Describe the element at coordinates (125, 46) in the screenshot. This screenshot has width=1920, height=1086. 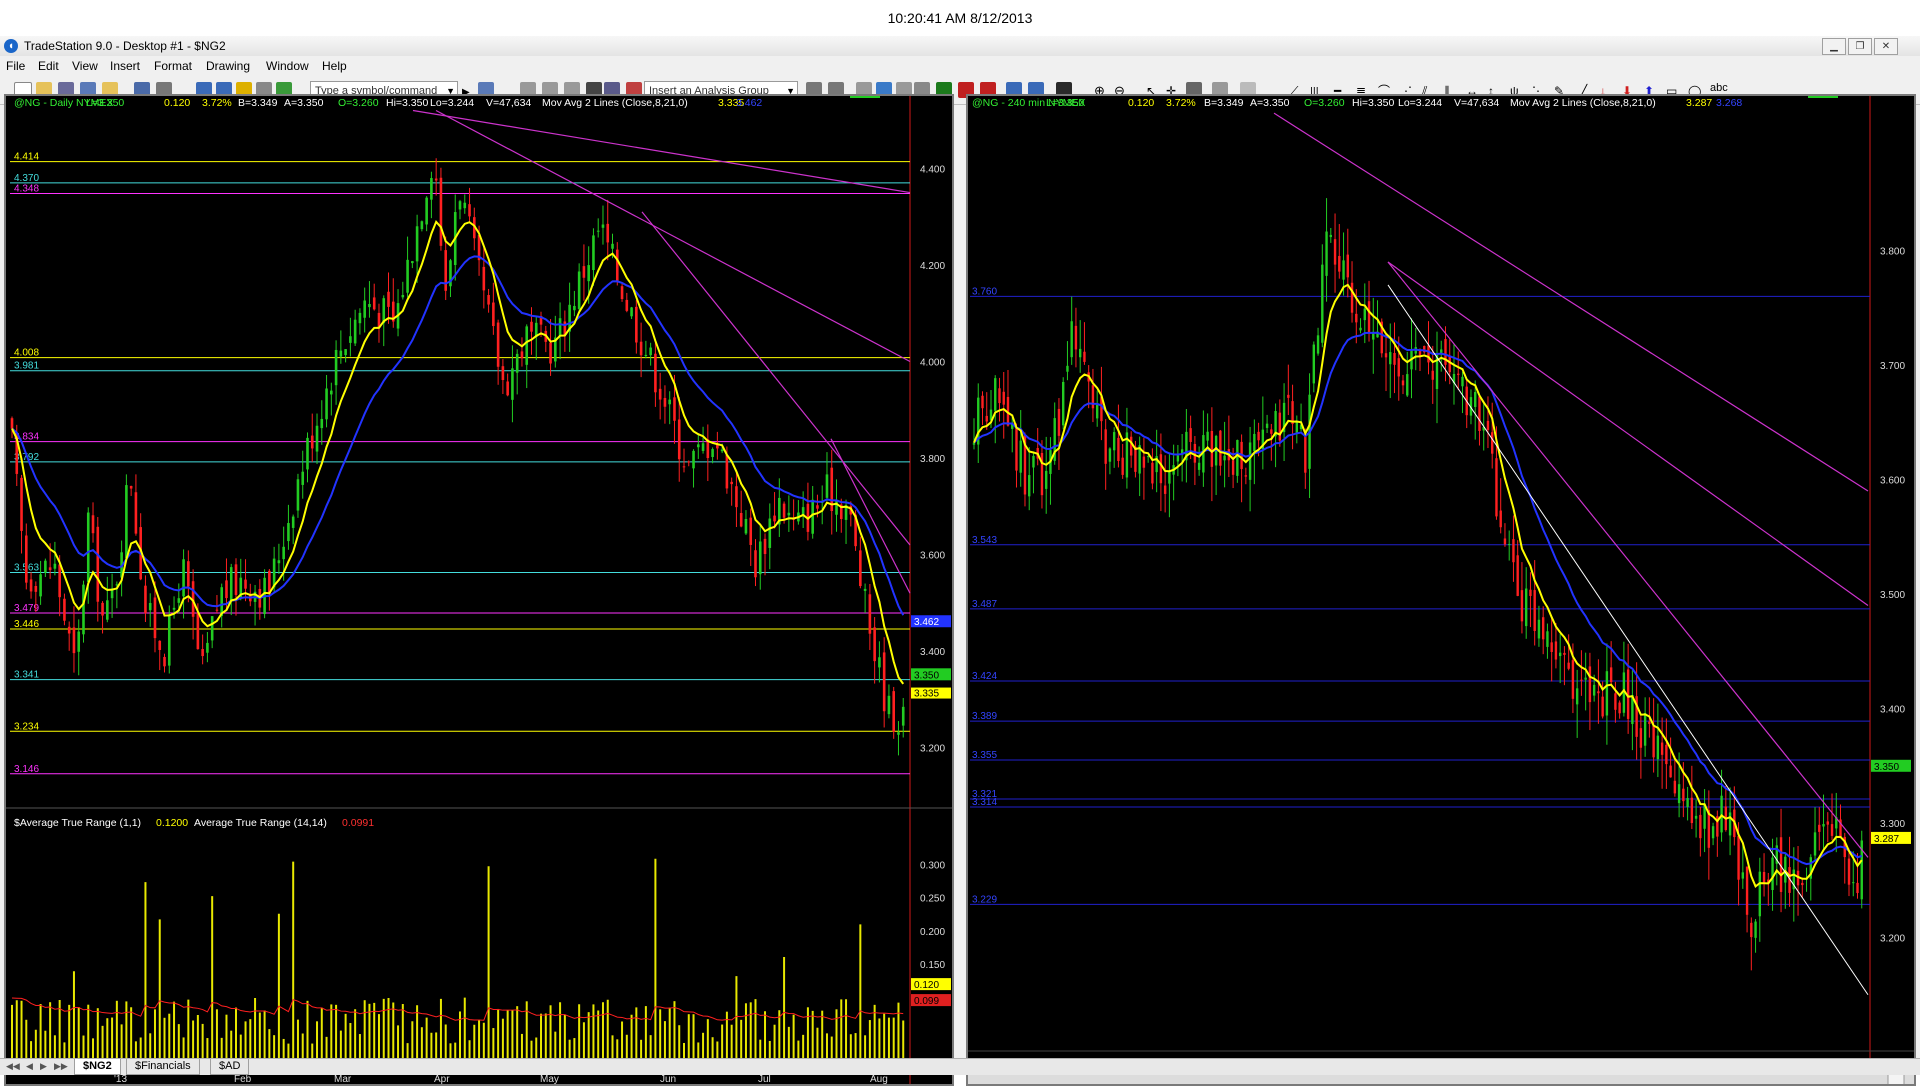
I see `window-title: TradeStation 9.0 - Desktop #1 - $NG2` at that location.